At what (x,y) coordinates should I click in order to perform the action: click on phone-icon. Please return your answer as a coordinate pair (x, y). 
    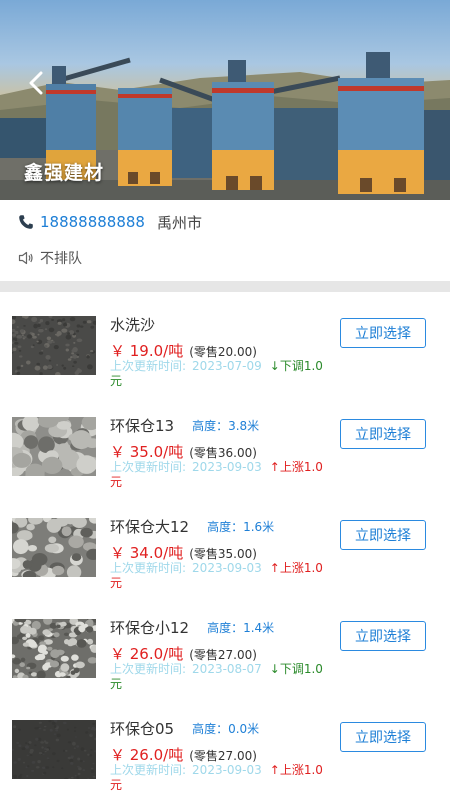
    Looking at the image, I should click on (26, 222).